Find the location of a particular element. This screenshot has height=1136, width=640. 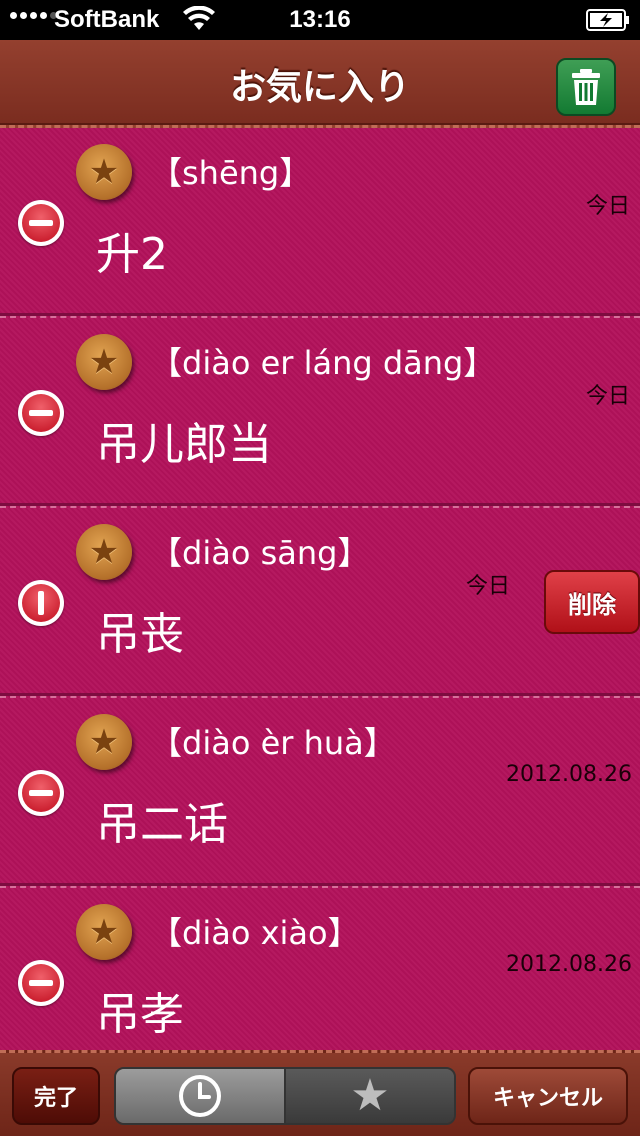

trash-icon is located at coordinates (586, 87).